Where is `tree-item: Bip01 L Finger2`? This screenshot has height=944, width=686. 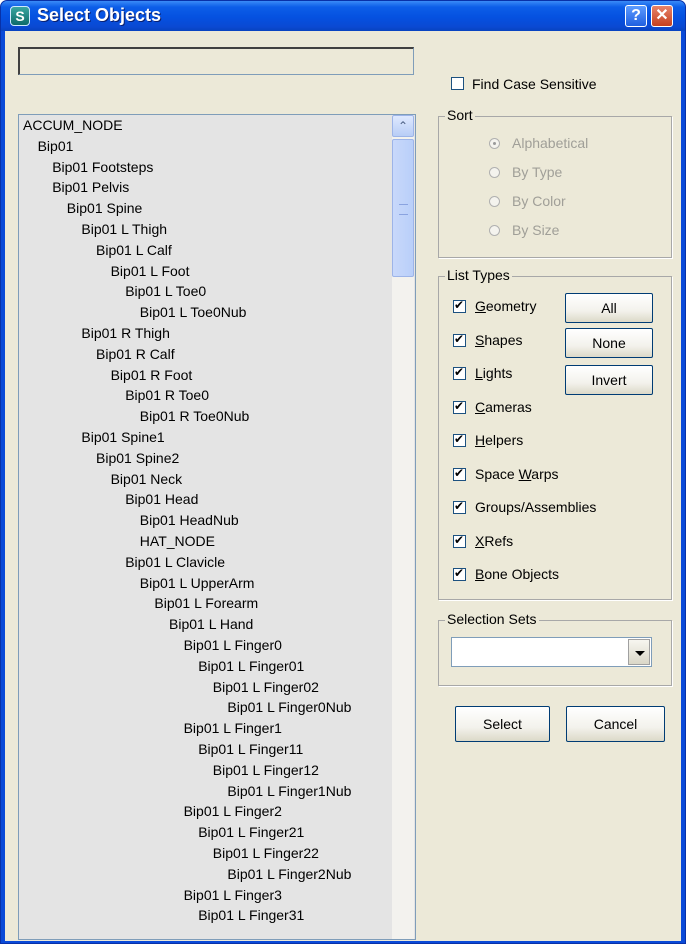 tree-item: Bip01 L Finger2 is located at coordinates (233, 811).